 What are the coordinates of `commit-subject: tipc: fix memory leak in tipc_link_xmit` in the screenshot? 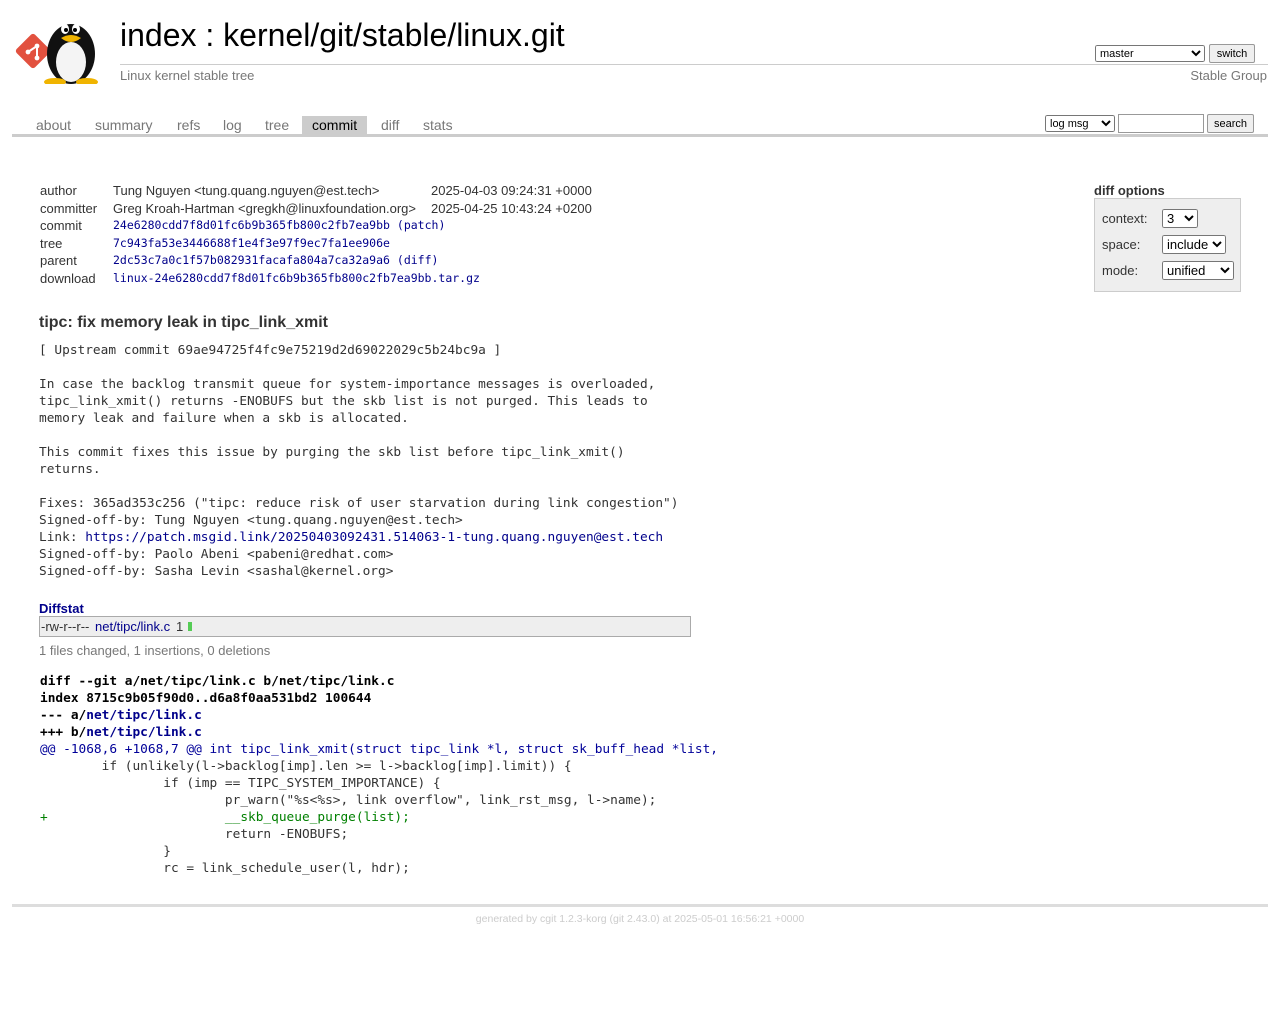 It's located at (183, 322).